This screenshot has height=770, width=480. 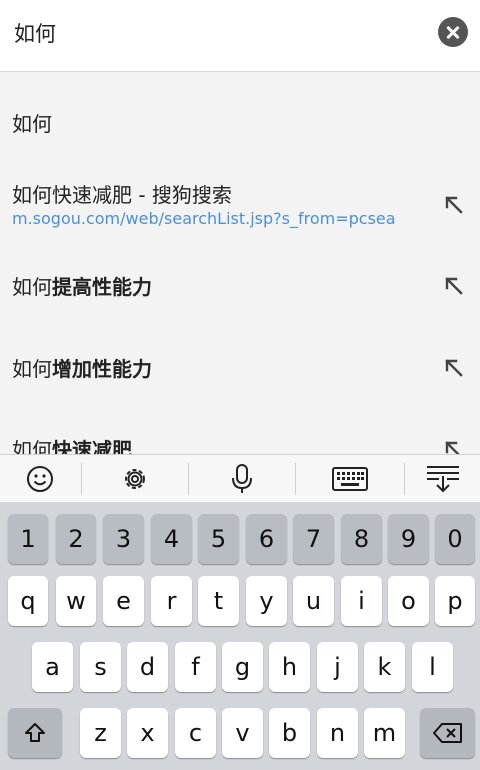 What do you see at coordinates (76, 601) in the screenshot?
I see `key-w: w` at bounding box center [76, 601].